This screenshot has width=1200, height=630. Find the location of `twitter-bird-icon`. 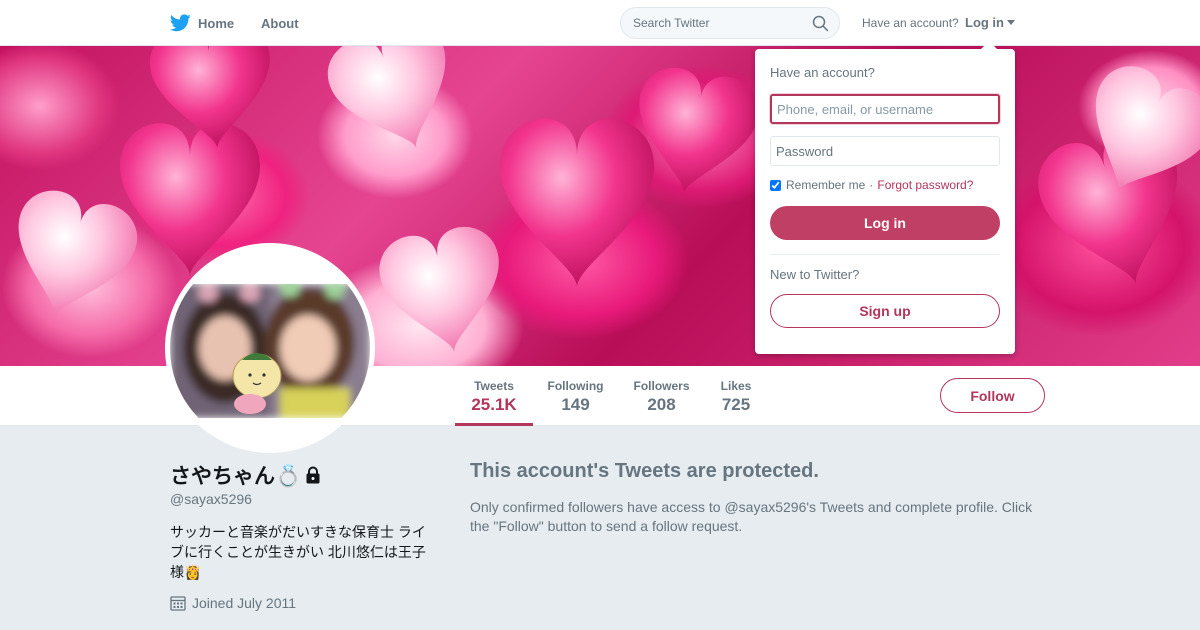

twitter-bird-icon is located at coordinates (180, 23).